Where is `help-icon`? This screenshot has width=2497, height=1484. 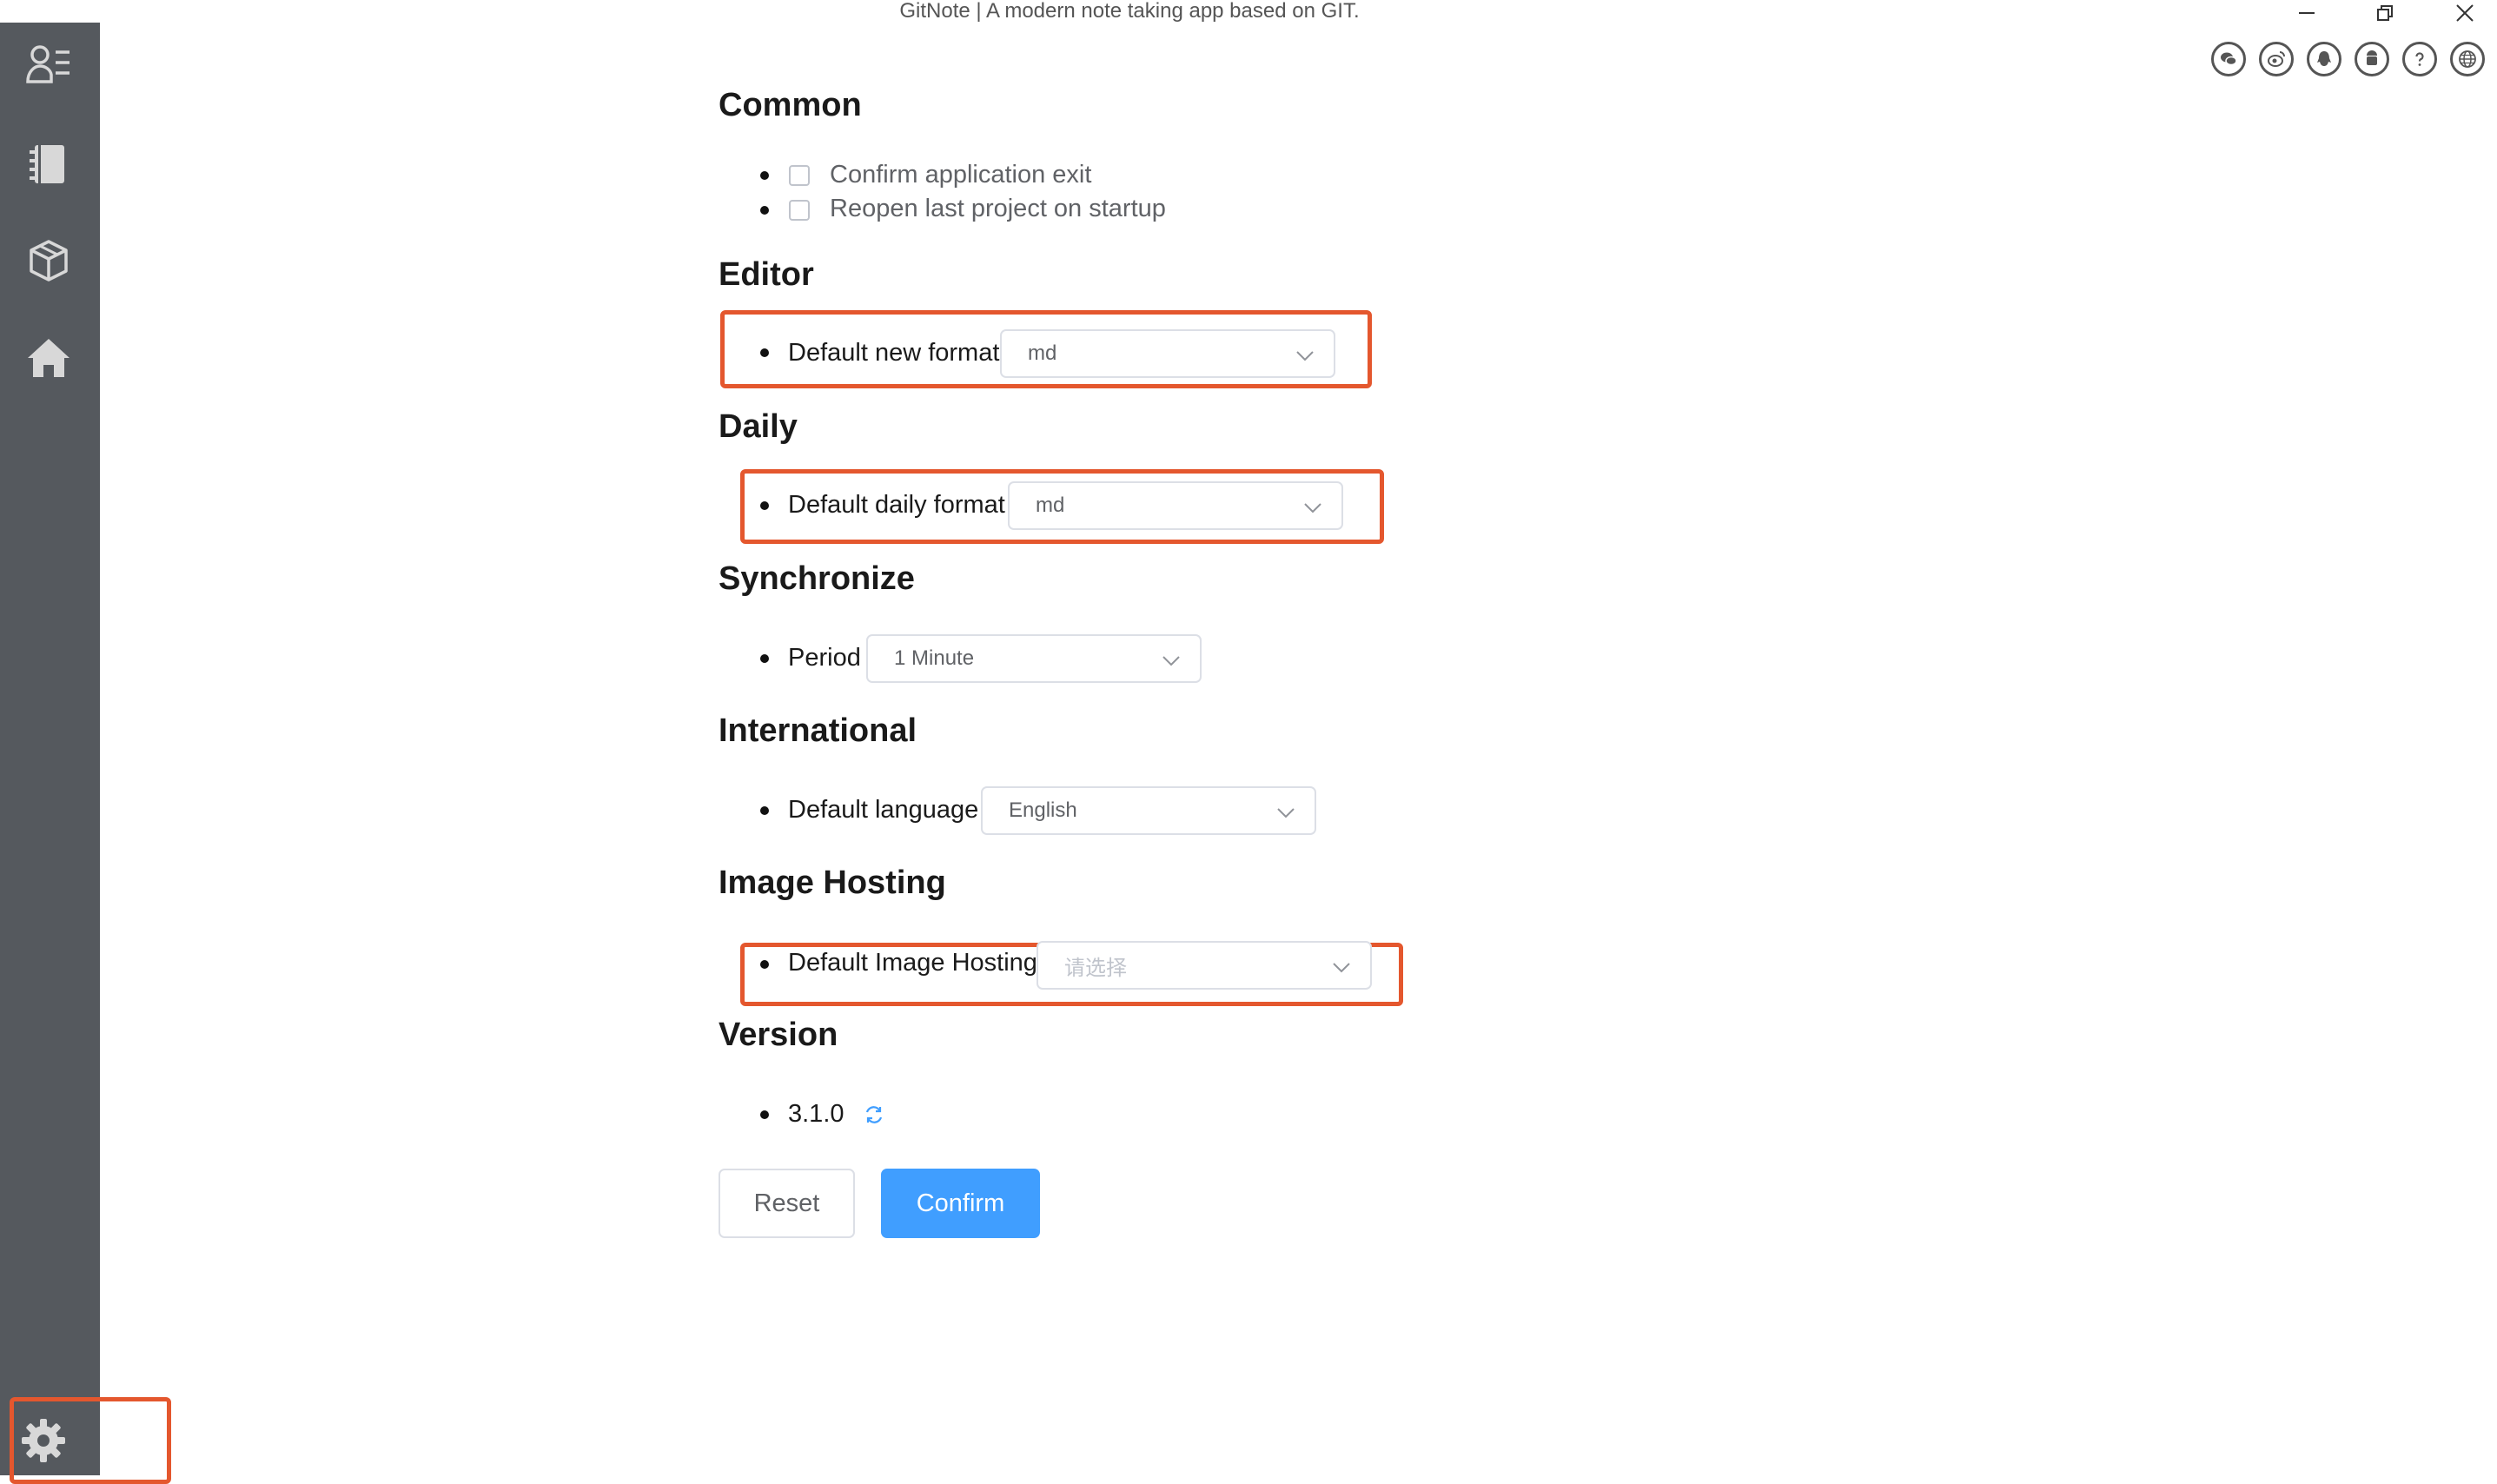
help-icon is located at coordinates (2419, 59).